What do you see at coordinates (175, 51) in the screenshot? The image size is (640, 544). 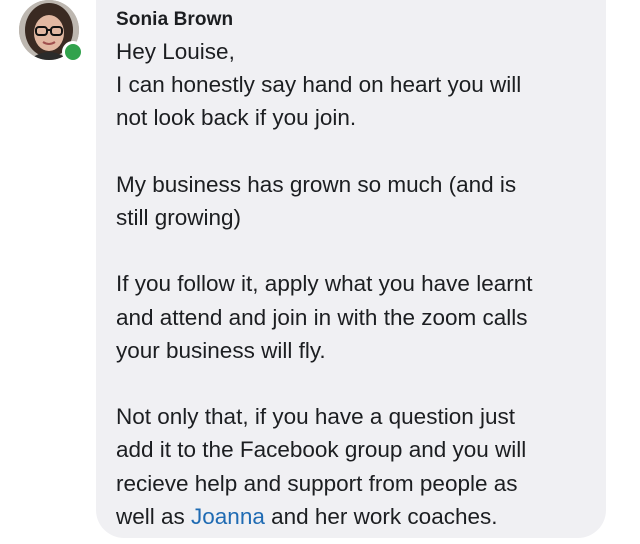 I see `comment-line: Hey Louise,` at bounding box center [175, 51].